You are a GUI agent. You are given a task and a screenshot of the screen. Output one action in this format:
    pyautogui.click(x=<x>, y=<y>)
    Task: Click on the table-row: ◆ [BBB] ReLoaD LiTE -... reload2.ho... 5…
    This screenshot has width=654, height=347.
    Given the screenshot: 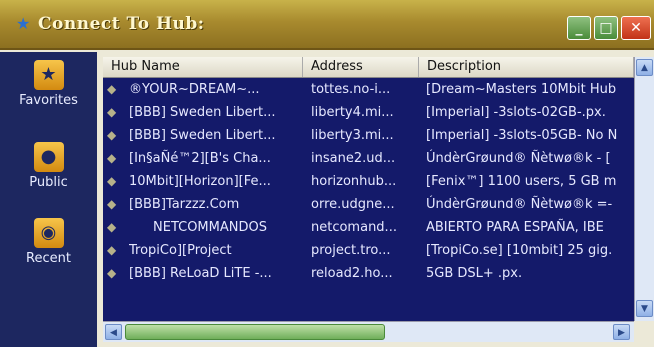 What is the action you would take?
    pyautogui.click(x=368, y=273)
    